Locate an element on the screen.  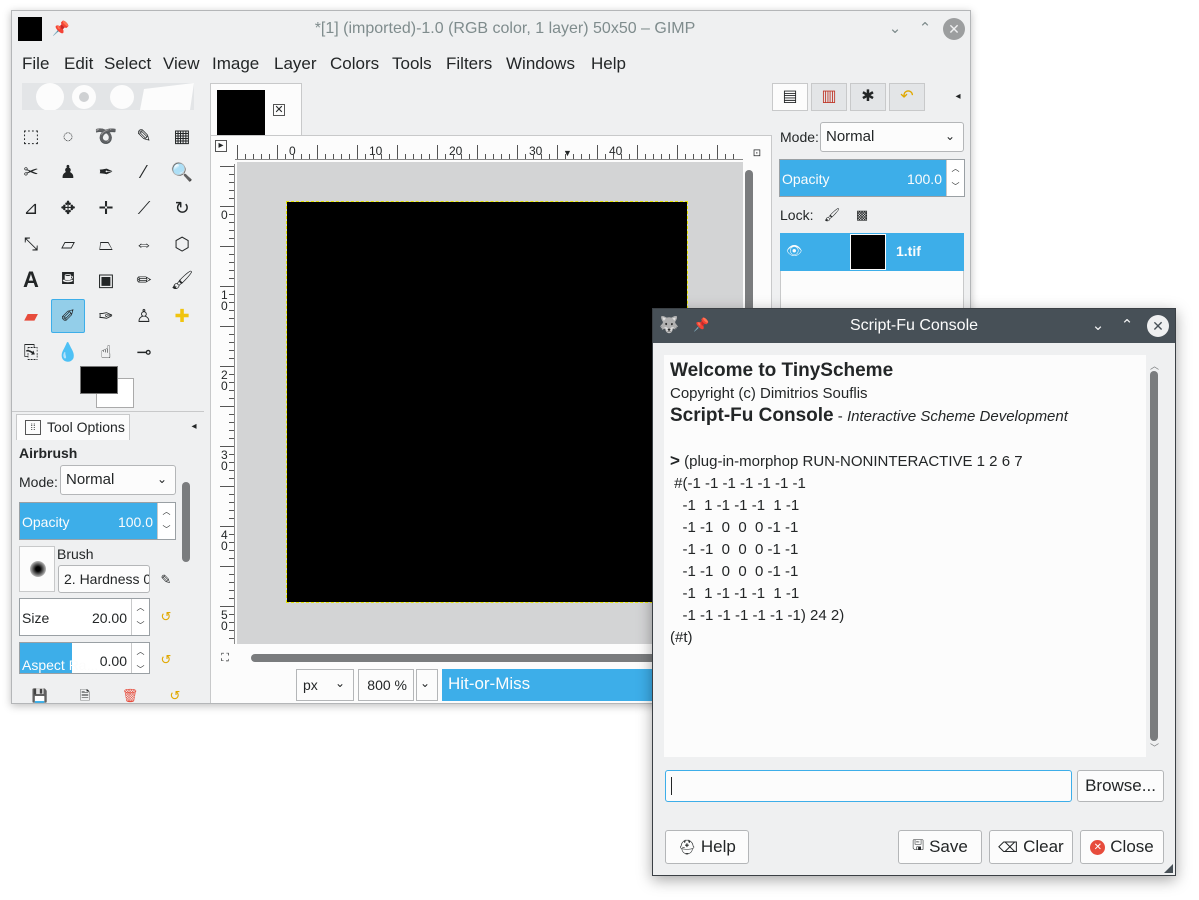
fuzzy-select-icon: ✎ is located at coordinates (144, 136).